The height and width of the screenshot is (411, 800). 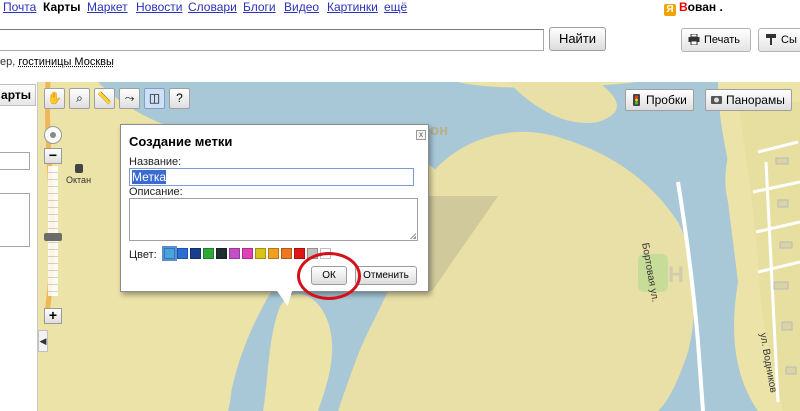 What do you see at coordinates (386, 275) in the screenshot?
I see `cancel-button: Отменить` at bounding box center [386, 275].